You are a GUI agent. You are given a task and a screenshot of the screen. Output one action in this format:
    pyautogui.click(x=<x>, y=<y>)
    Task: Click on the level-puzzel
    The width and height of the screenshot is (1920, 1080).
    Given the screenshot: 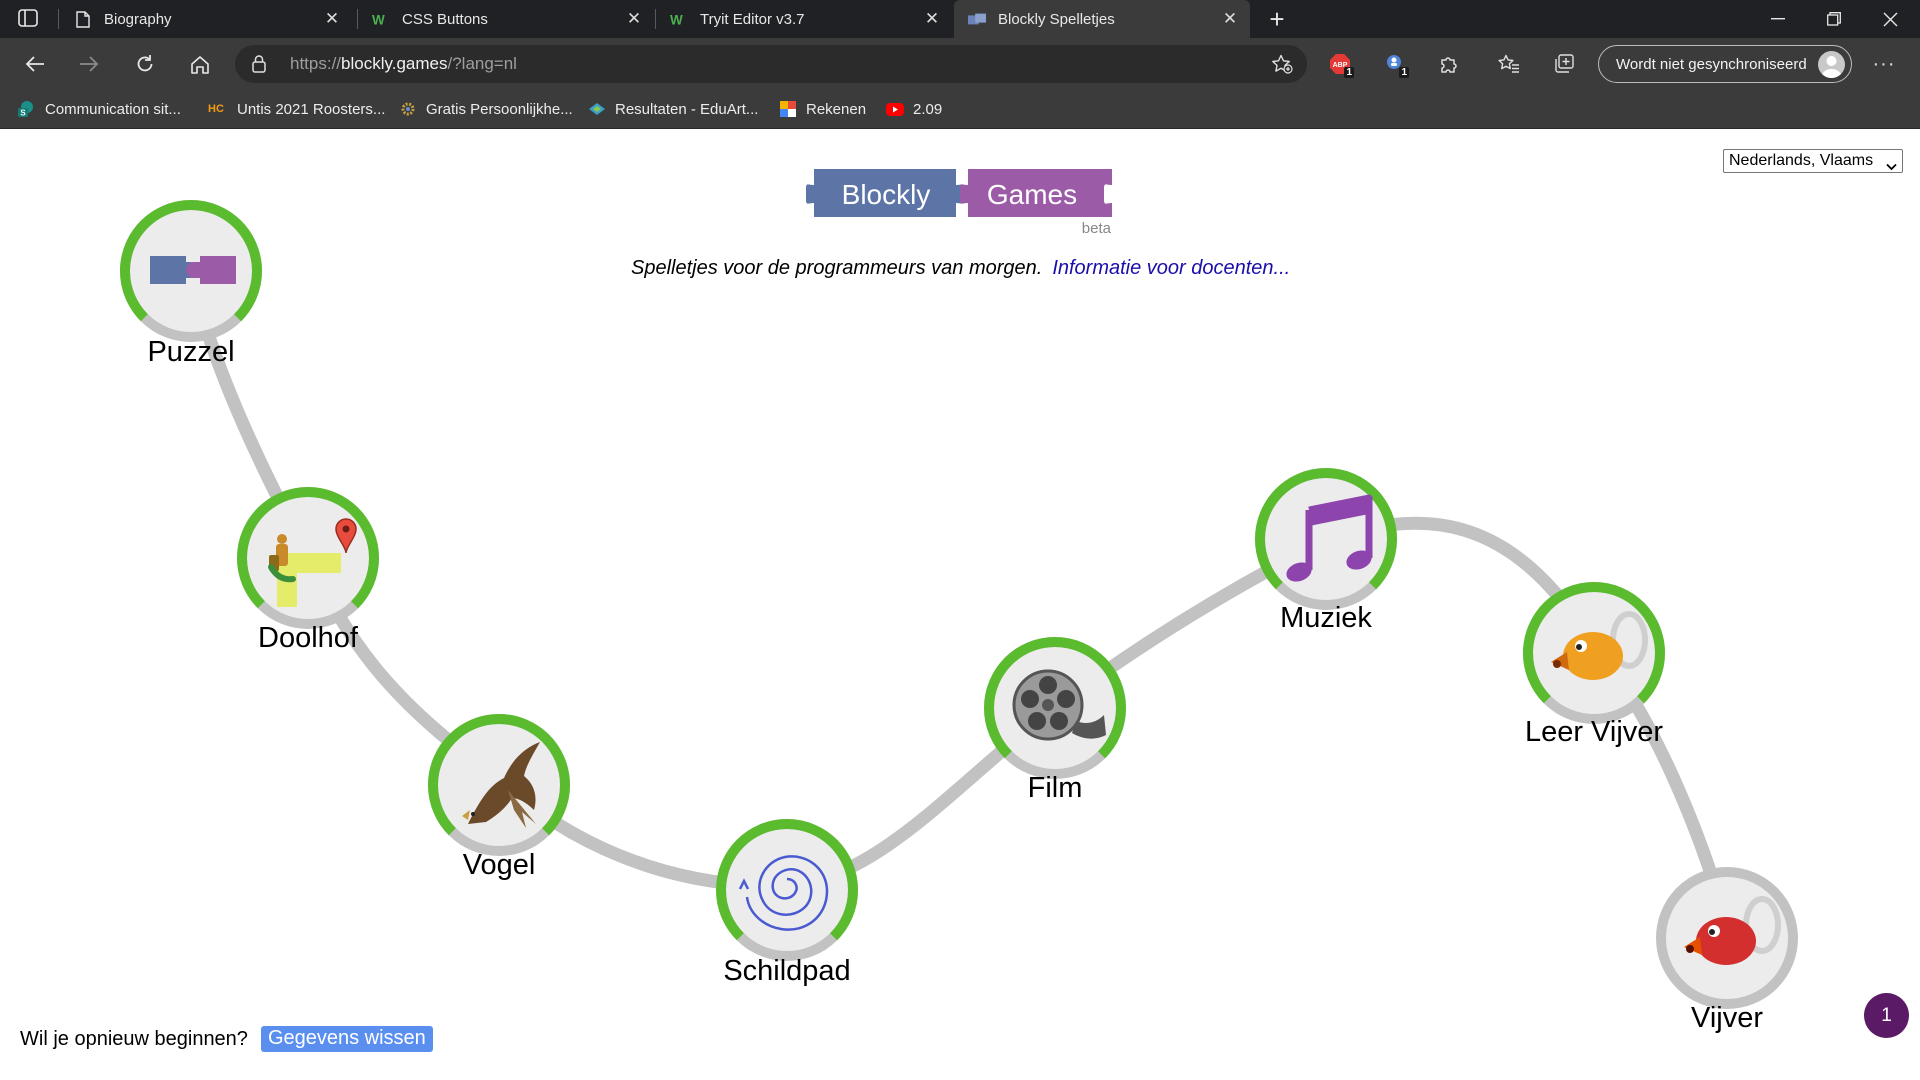 What is the action you would take?
    pyautogui.click(x=191, y=271)
    